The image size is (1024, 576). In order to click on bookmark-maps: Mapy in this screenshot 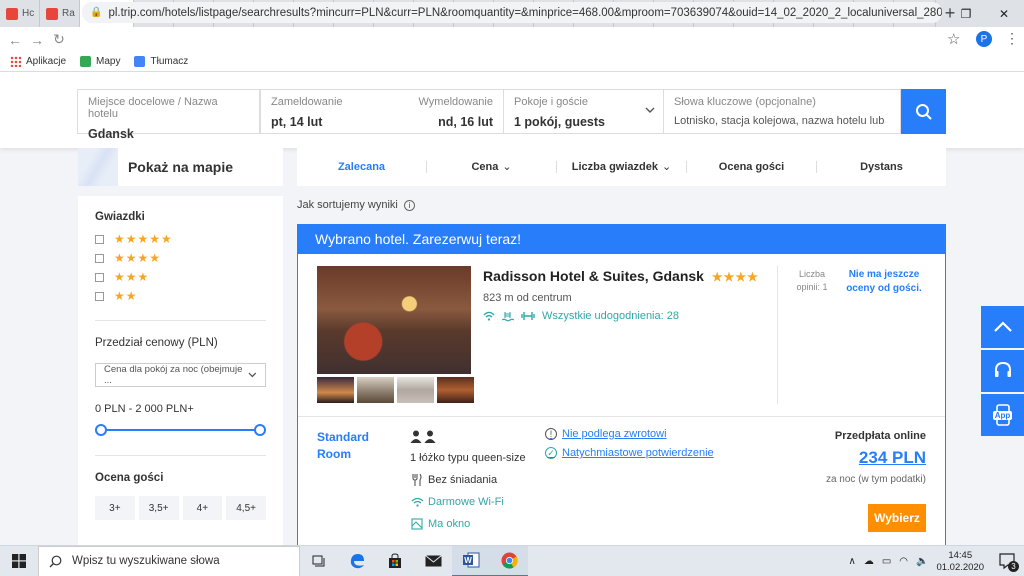, I will do `click(100, 61)`.